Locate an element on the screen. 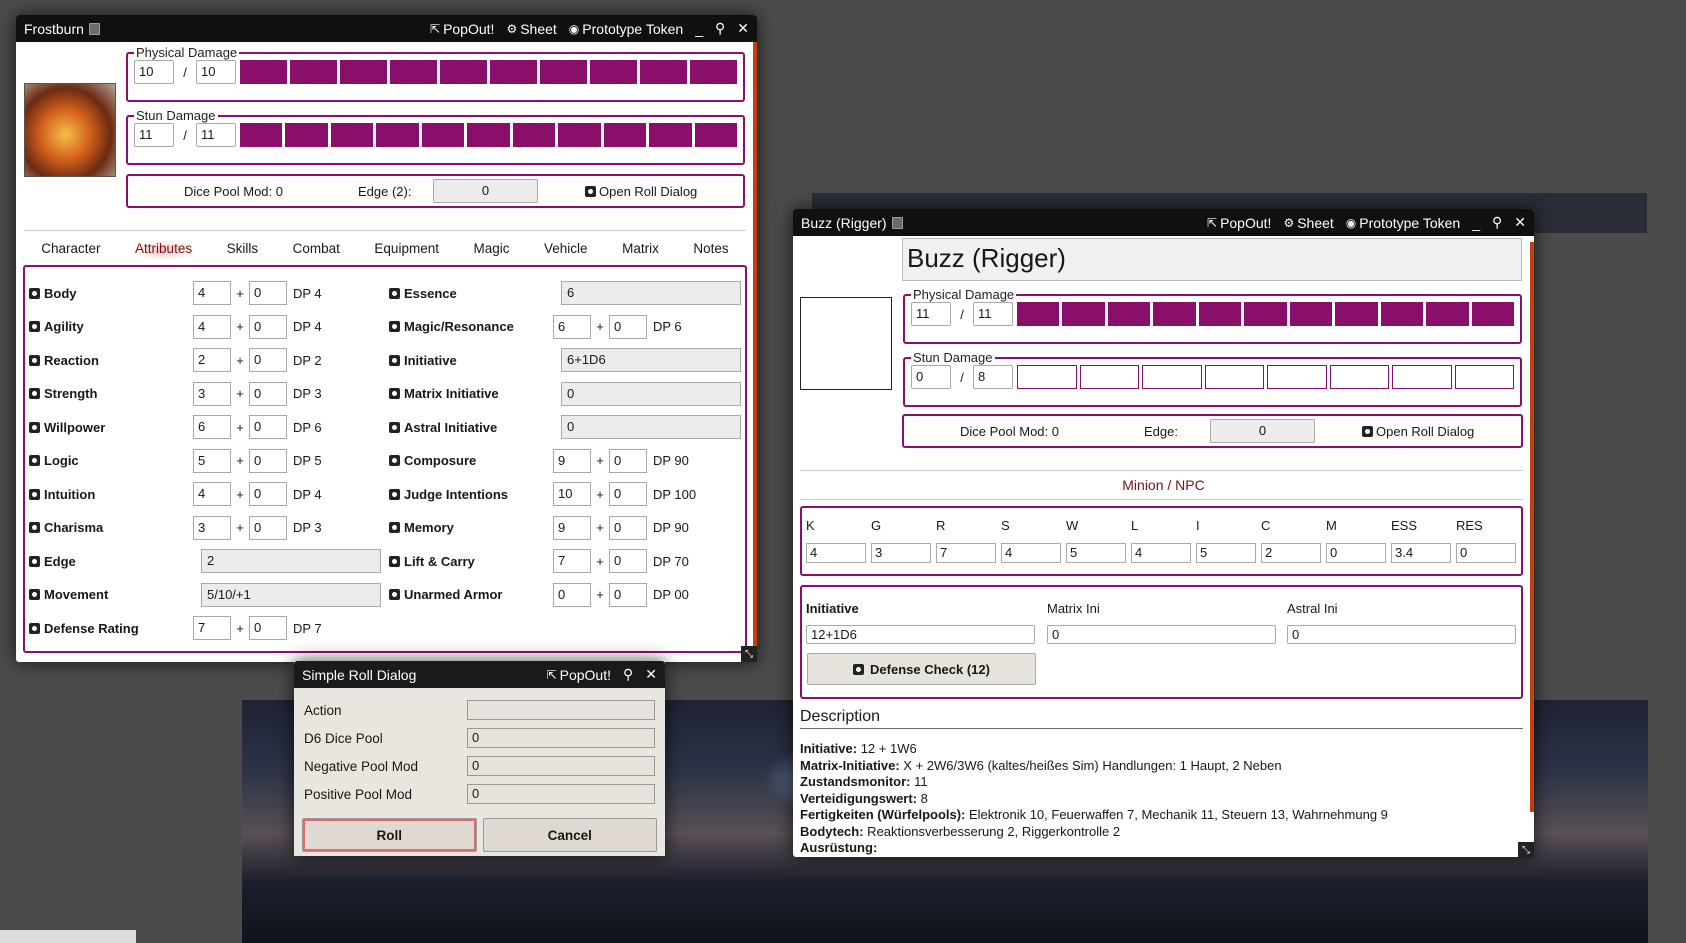 The image size is (1686, 943). physical-current-input: 11 is located at coordinates (931, 314).